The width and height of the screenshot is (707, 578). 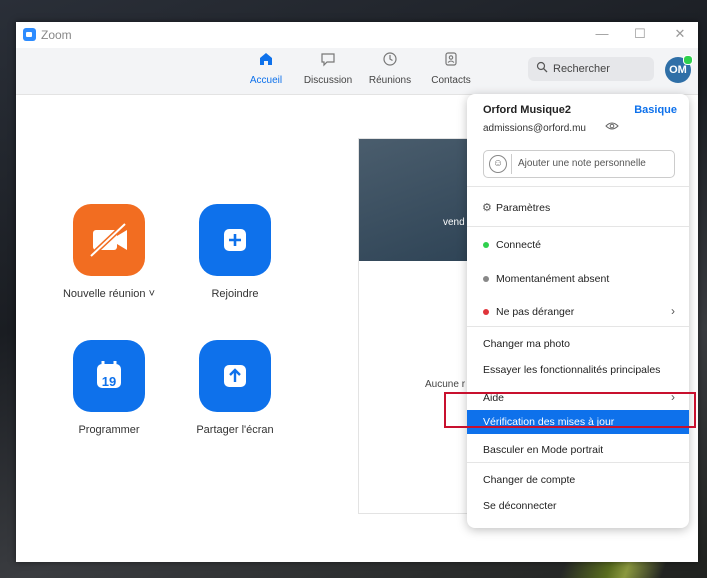 I want to click on tab-label: Accueil, so click(x=266, y=80).